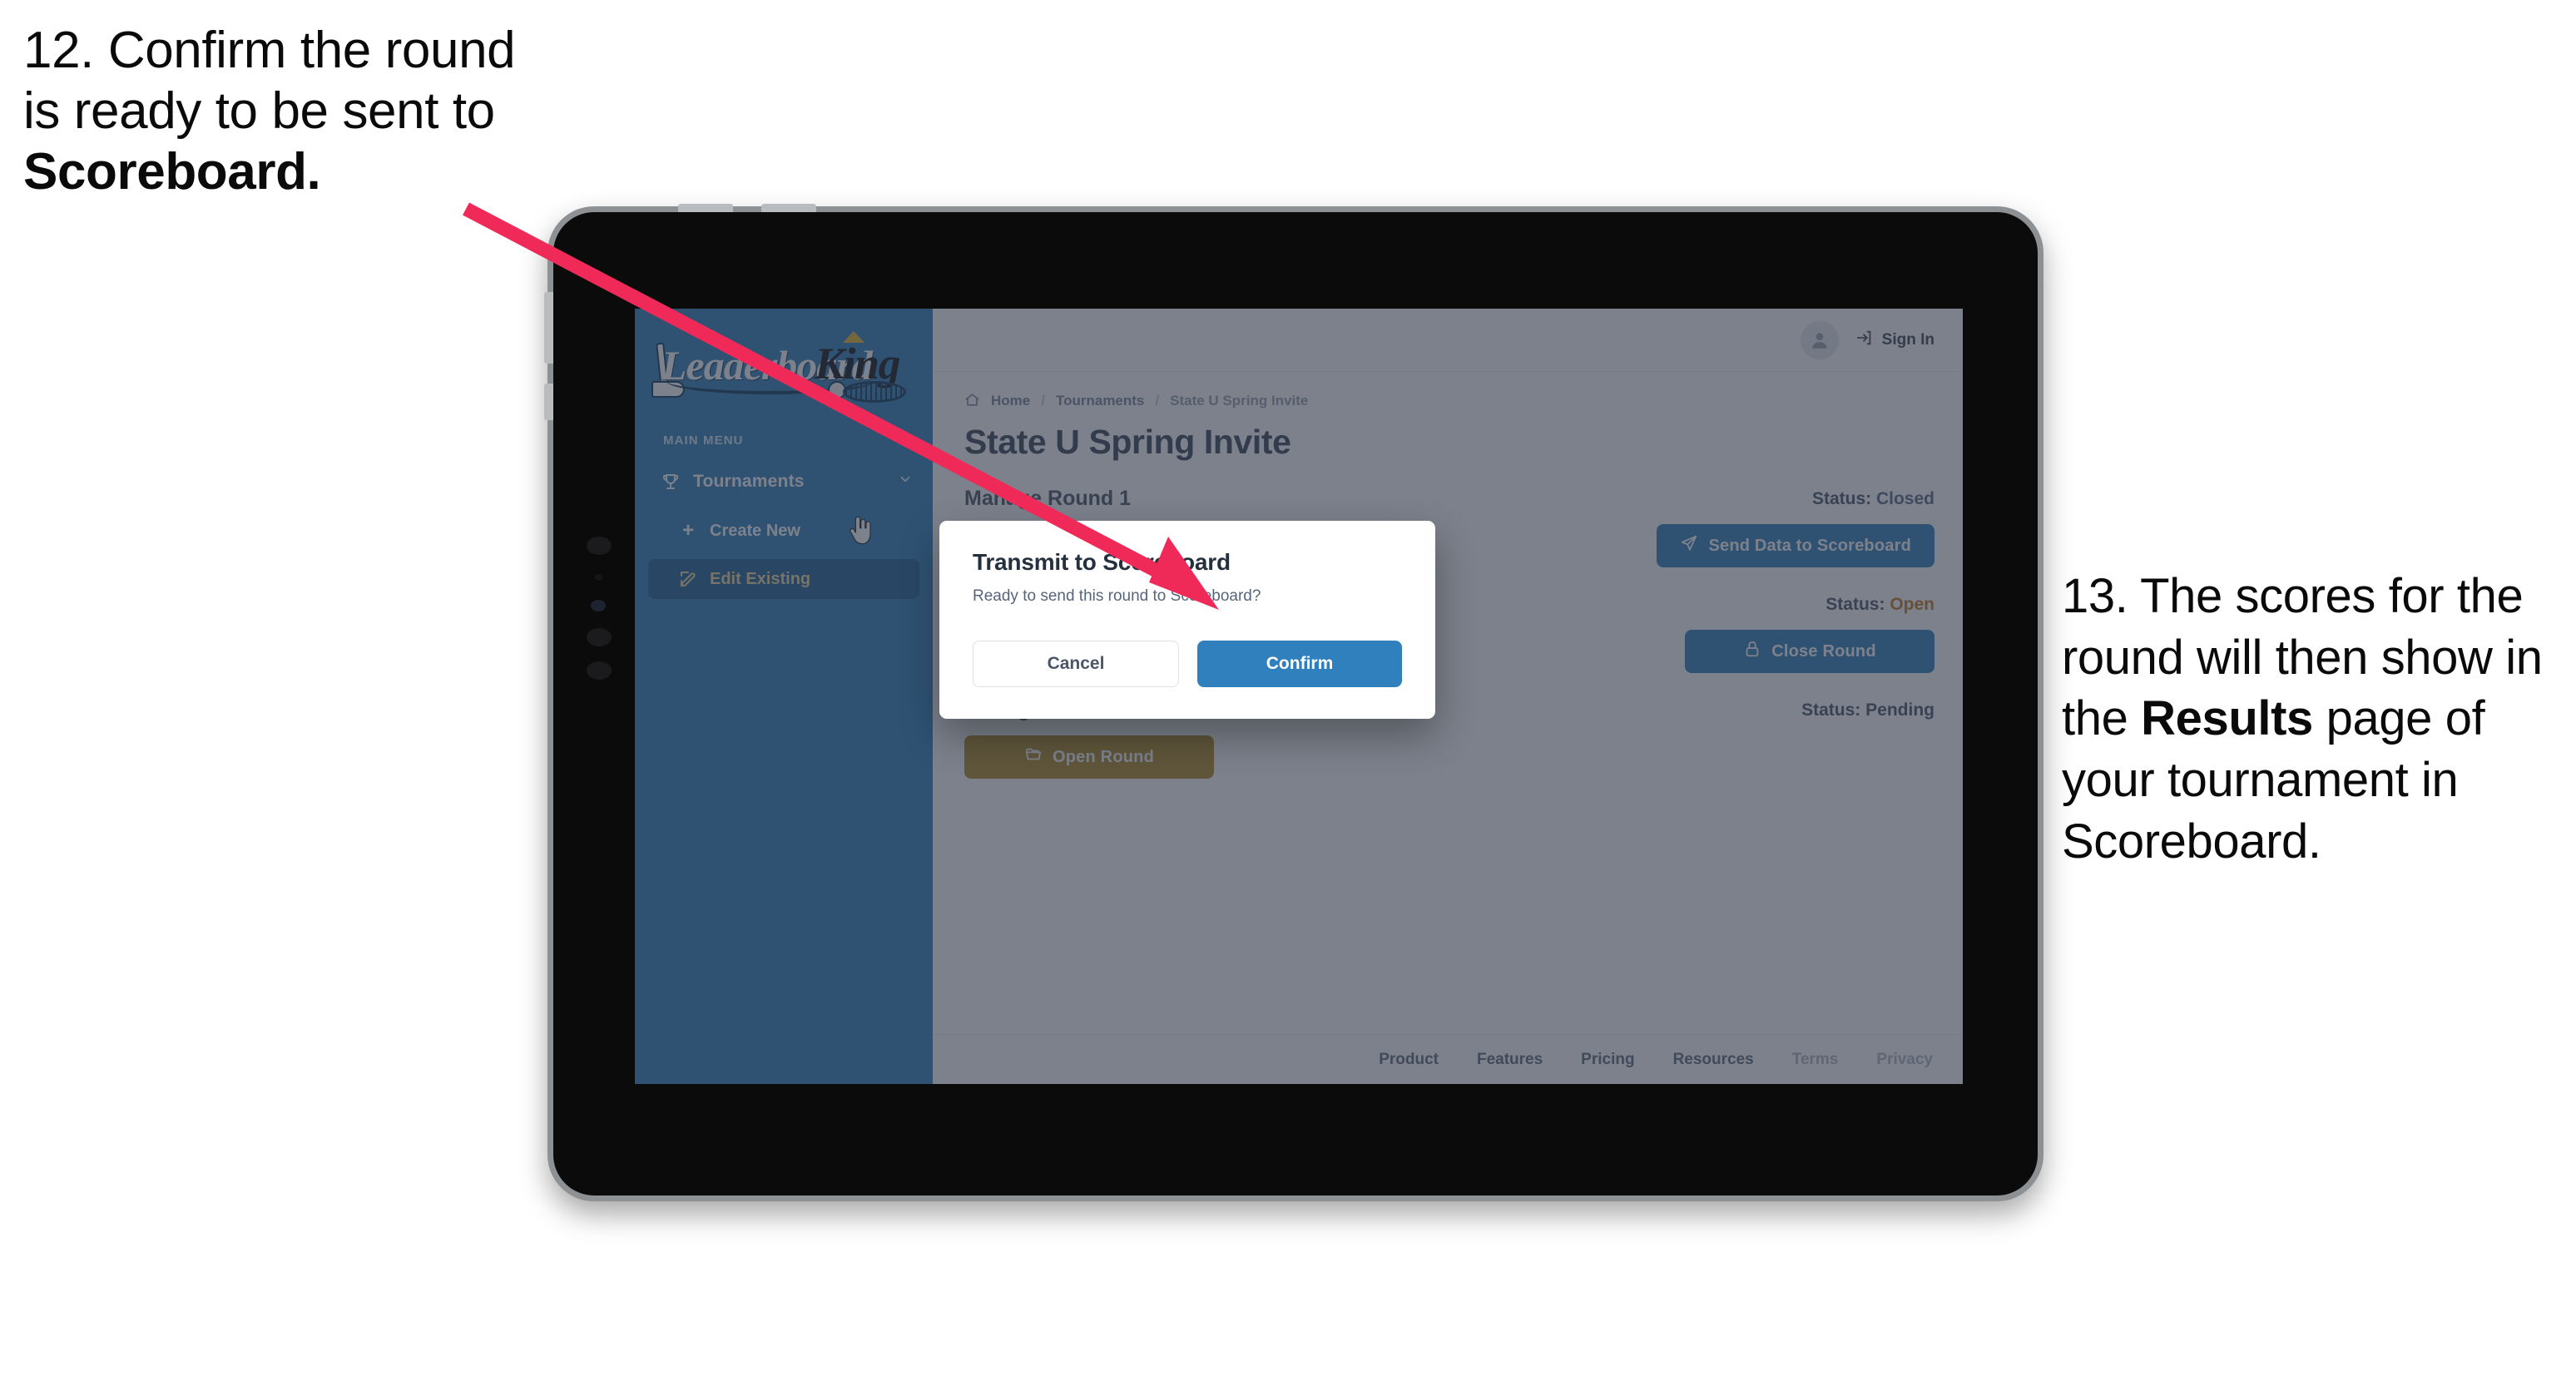  I want to click on annotation-step-12-line2: is ready to be sent to, so click(259, 111).